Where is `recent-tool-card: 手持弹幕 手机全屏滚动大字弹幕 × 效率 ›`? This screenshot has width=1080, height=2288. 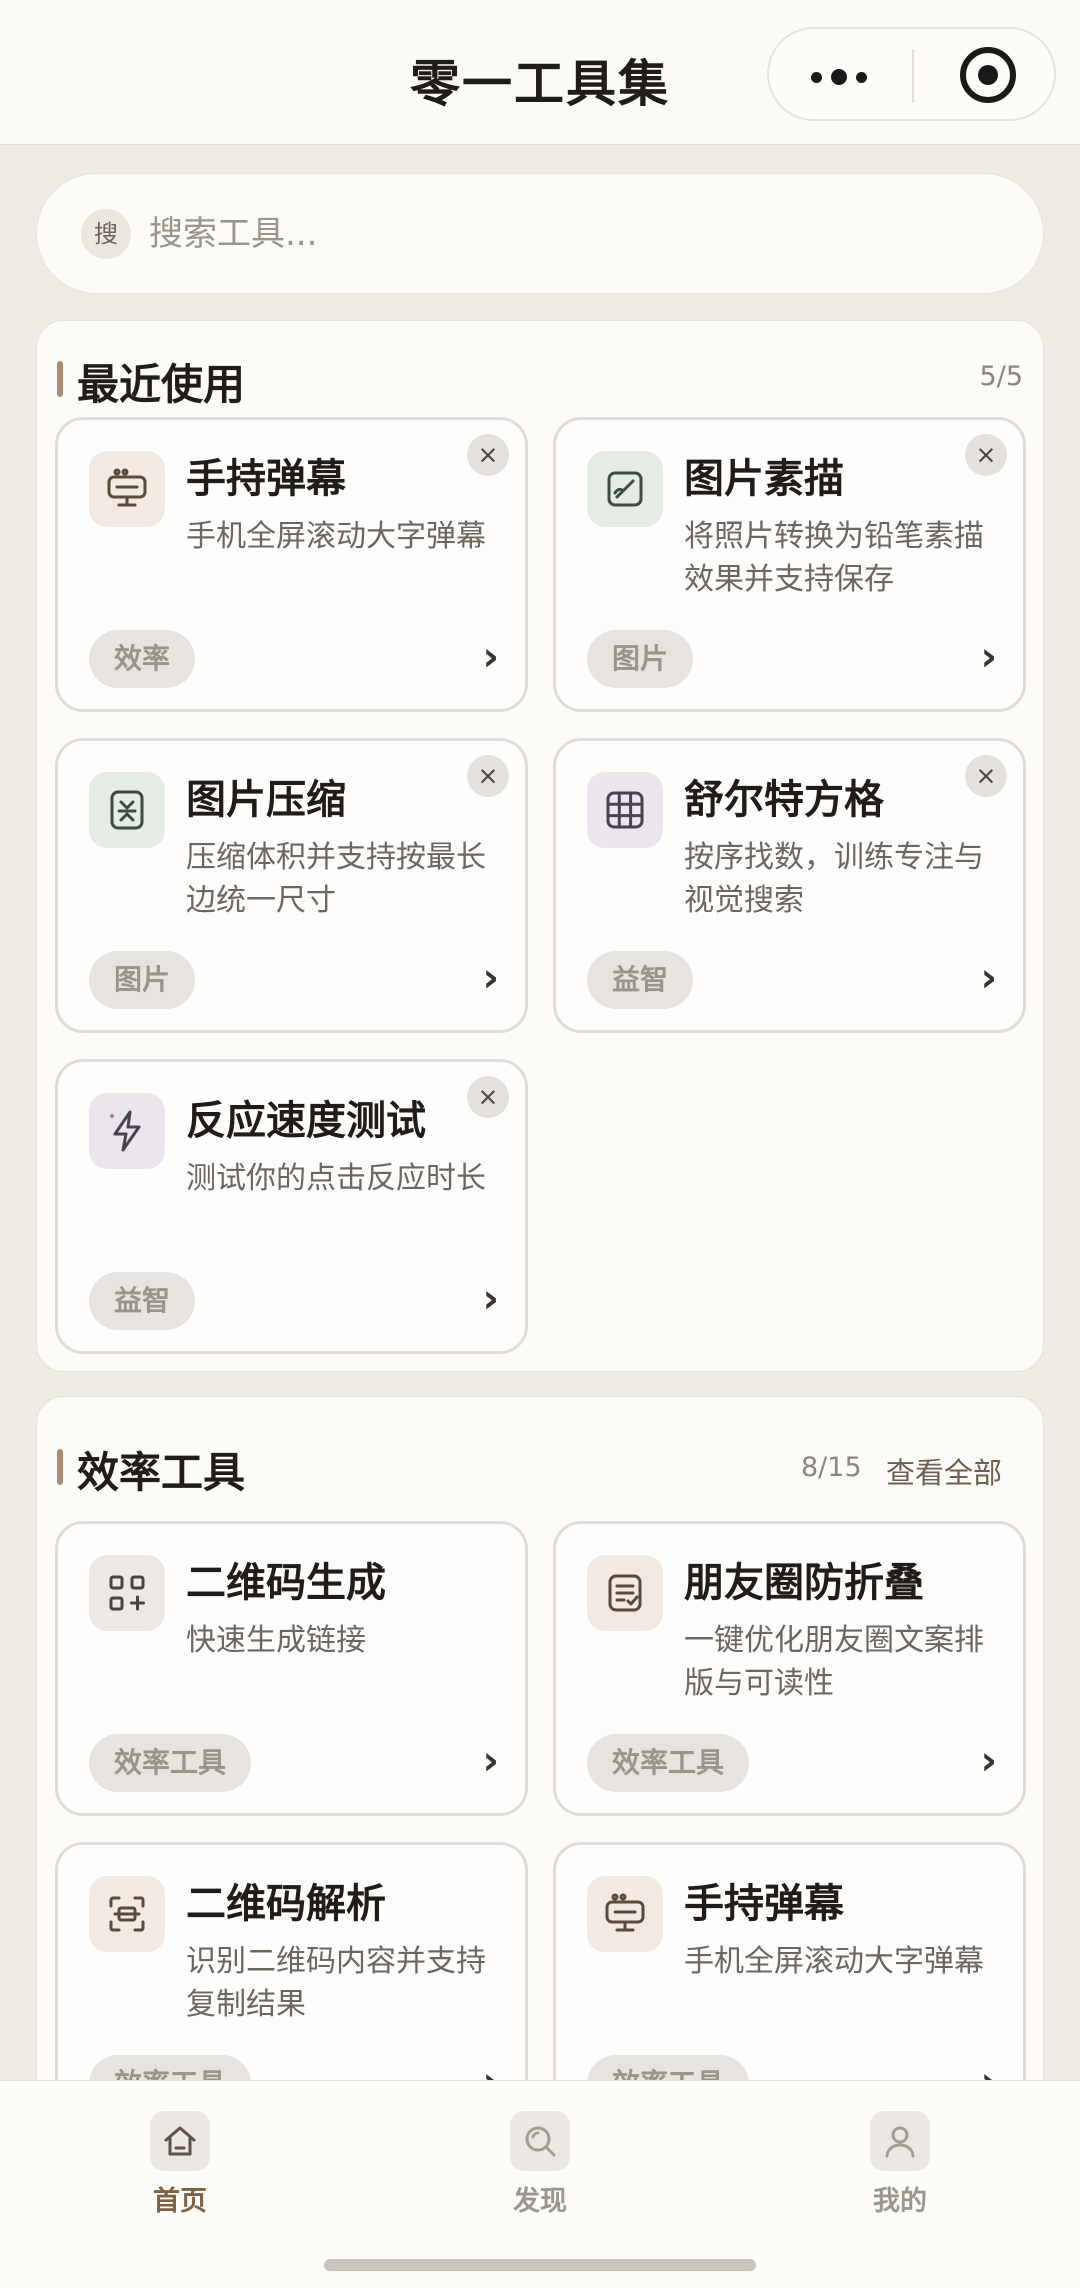 recent-tool-card: 手持弹幕 手机全屏滚动大字弹幕 × 效率 › is located at coordinates (291, 564).